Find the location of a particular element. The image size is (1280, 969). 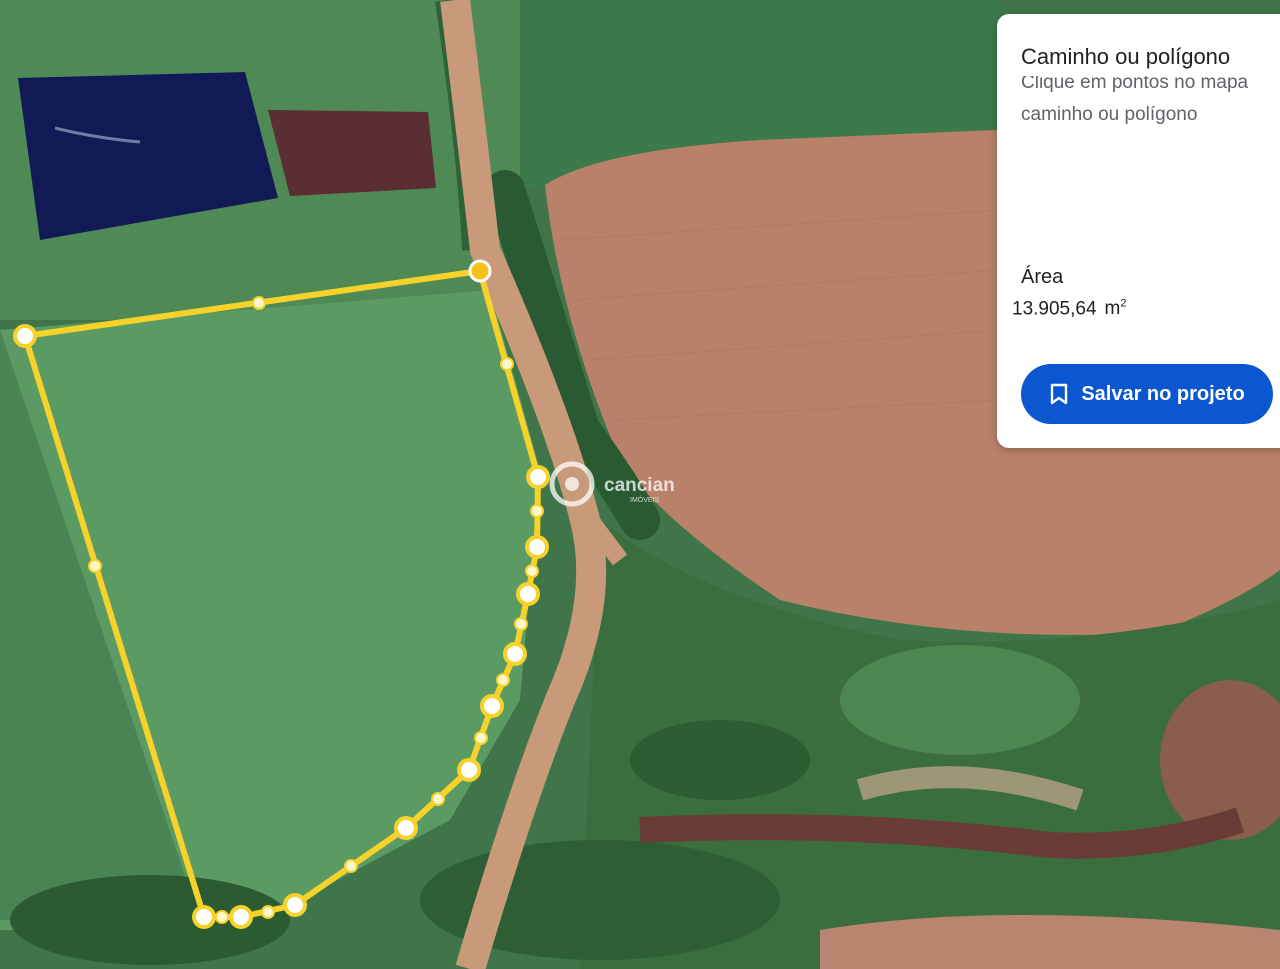

save-to-project-button: Salvar no projeto is located at coordinates (1147, 394).